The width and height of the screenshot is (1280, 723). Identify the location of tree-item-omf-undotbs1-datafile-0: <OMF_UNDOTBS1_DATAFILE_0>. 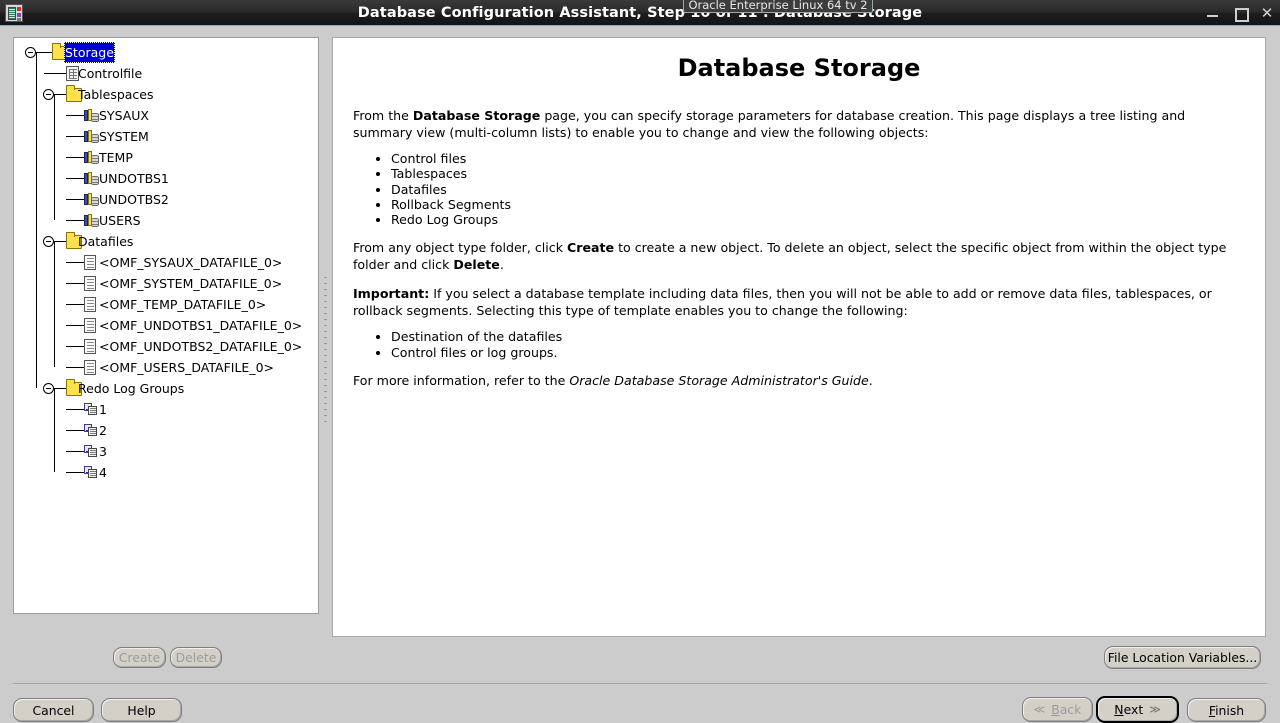
(166, 325).